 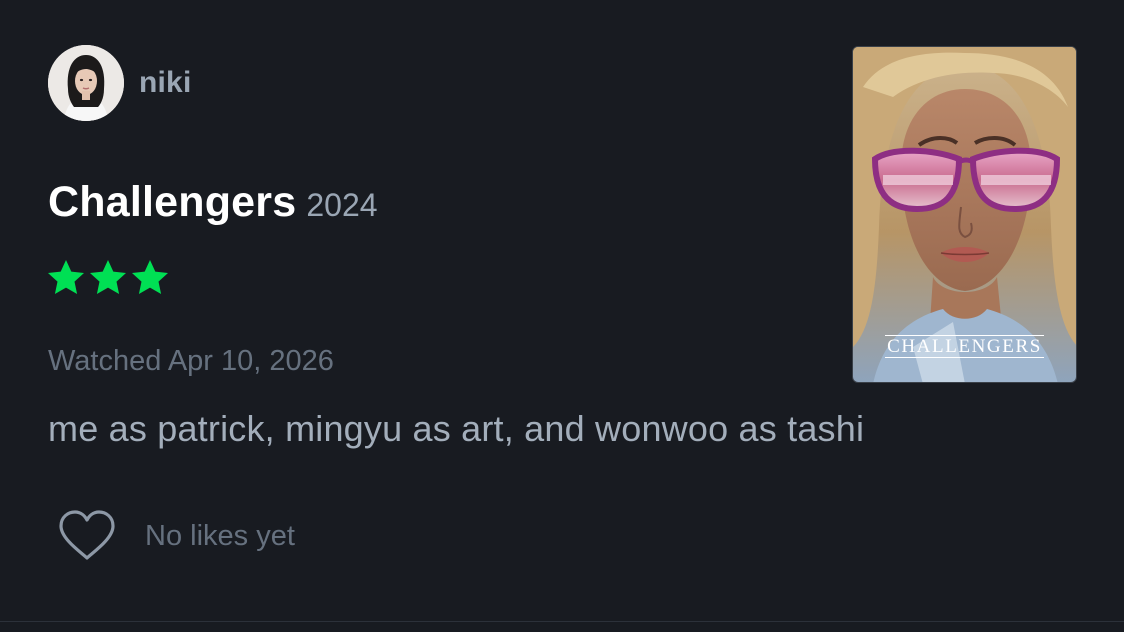 I want to click on film-poster: CHALLENGERS, so click(x=964, y=214).